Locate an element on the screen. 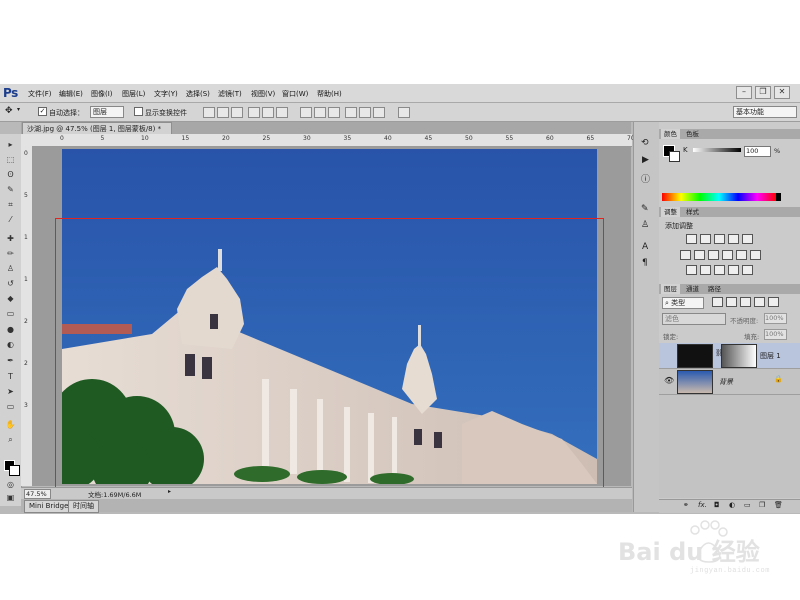 This screenshot has width=800, height=600. menu-item-6: 滤镜(T) is located at coordinates (230, 94).